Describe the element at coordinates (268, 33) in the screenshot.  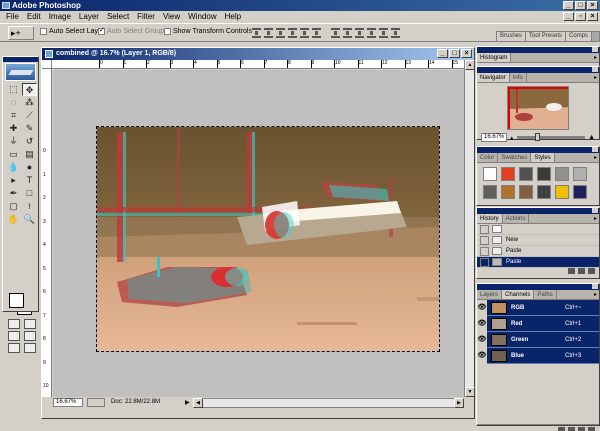
I see `align-vcenter-icon` at that location.